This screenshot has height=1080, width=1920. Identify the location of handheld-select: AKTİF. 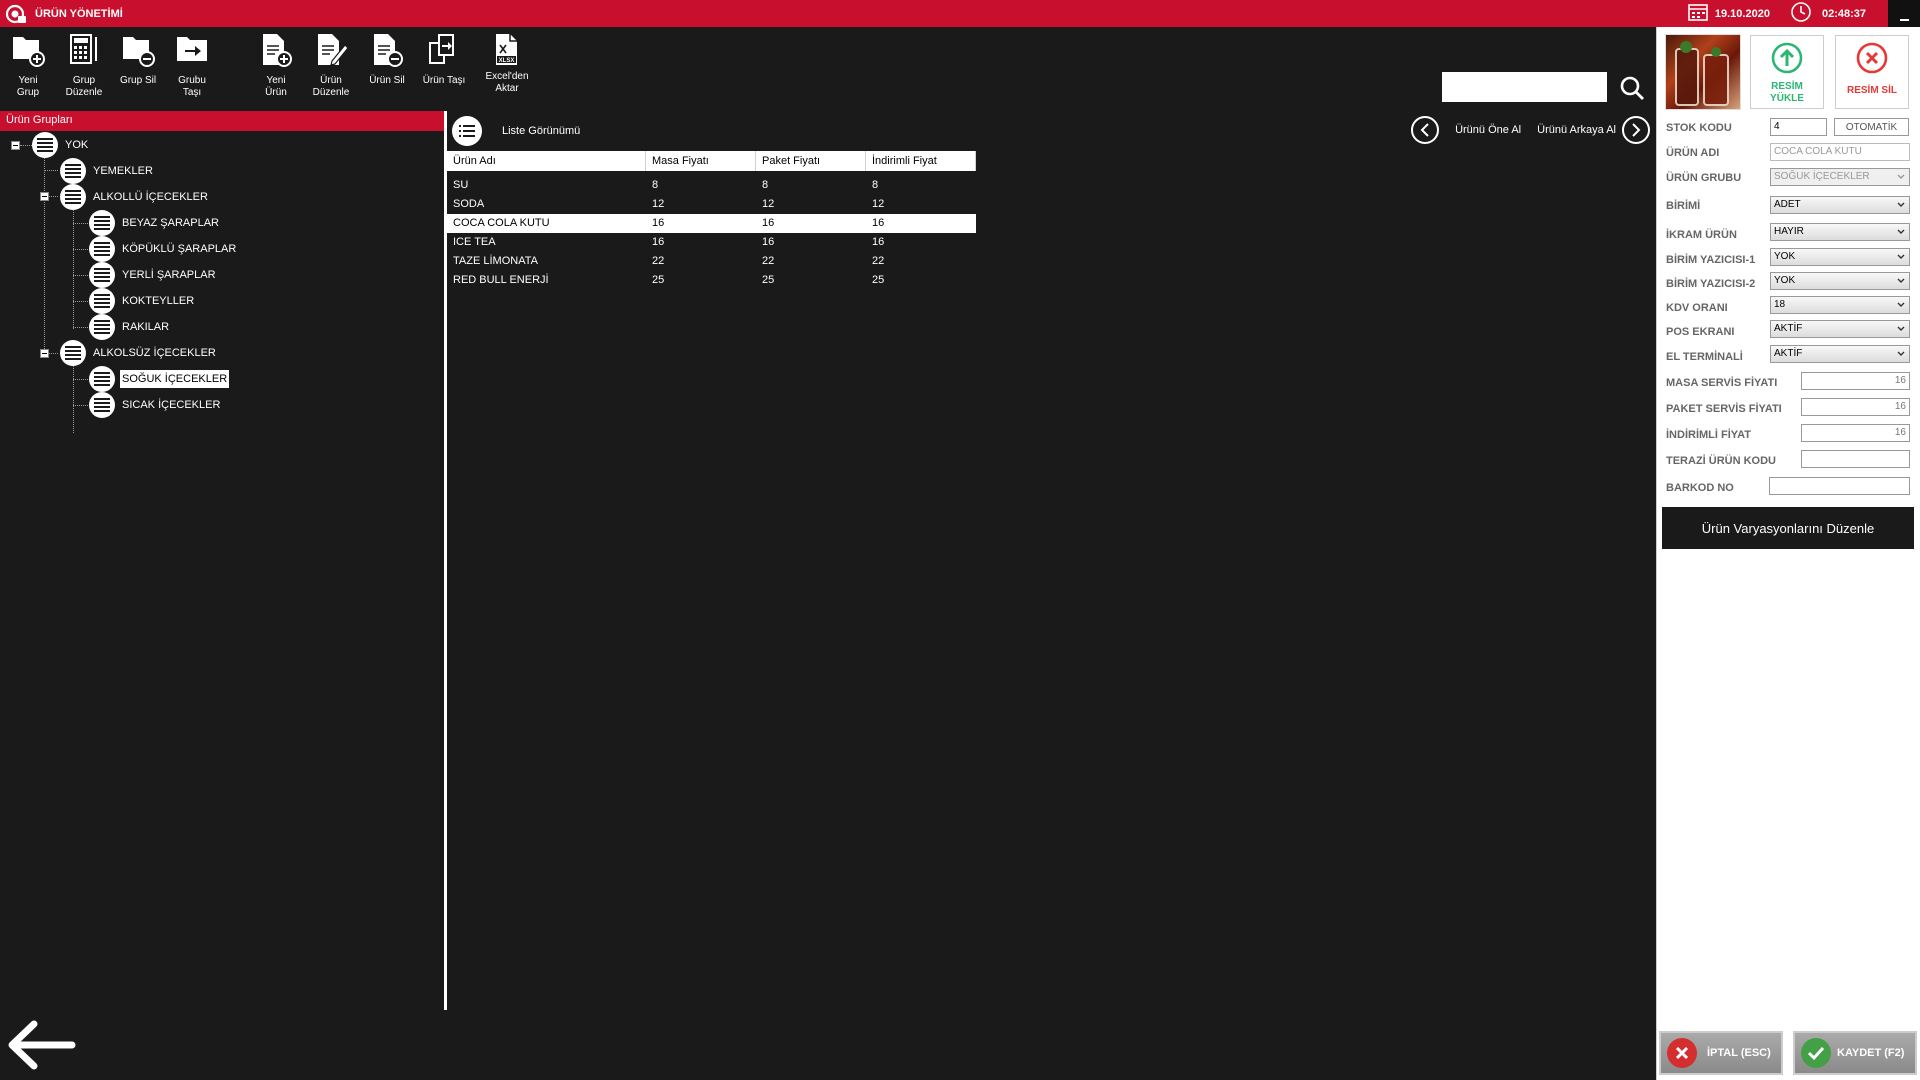
(1840, 354).